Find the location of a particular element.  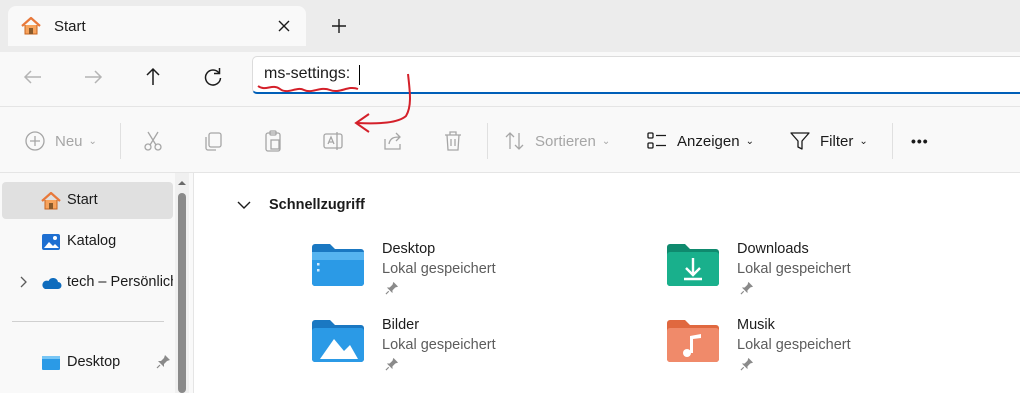

new-label: Neu is located at coordinates (69, 141).